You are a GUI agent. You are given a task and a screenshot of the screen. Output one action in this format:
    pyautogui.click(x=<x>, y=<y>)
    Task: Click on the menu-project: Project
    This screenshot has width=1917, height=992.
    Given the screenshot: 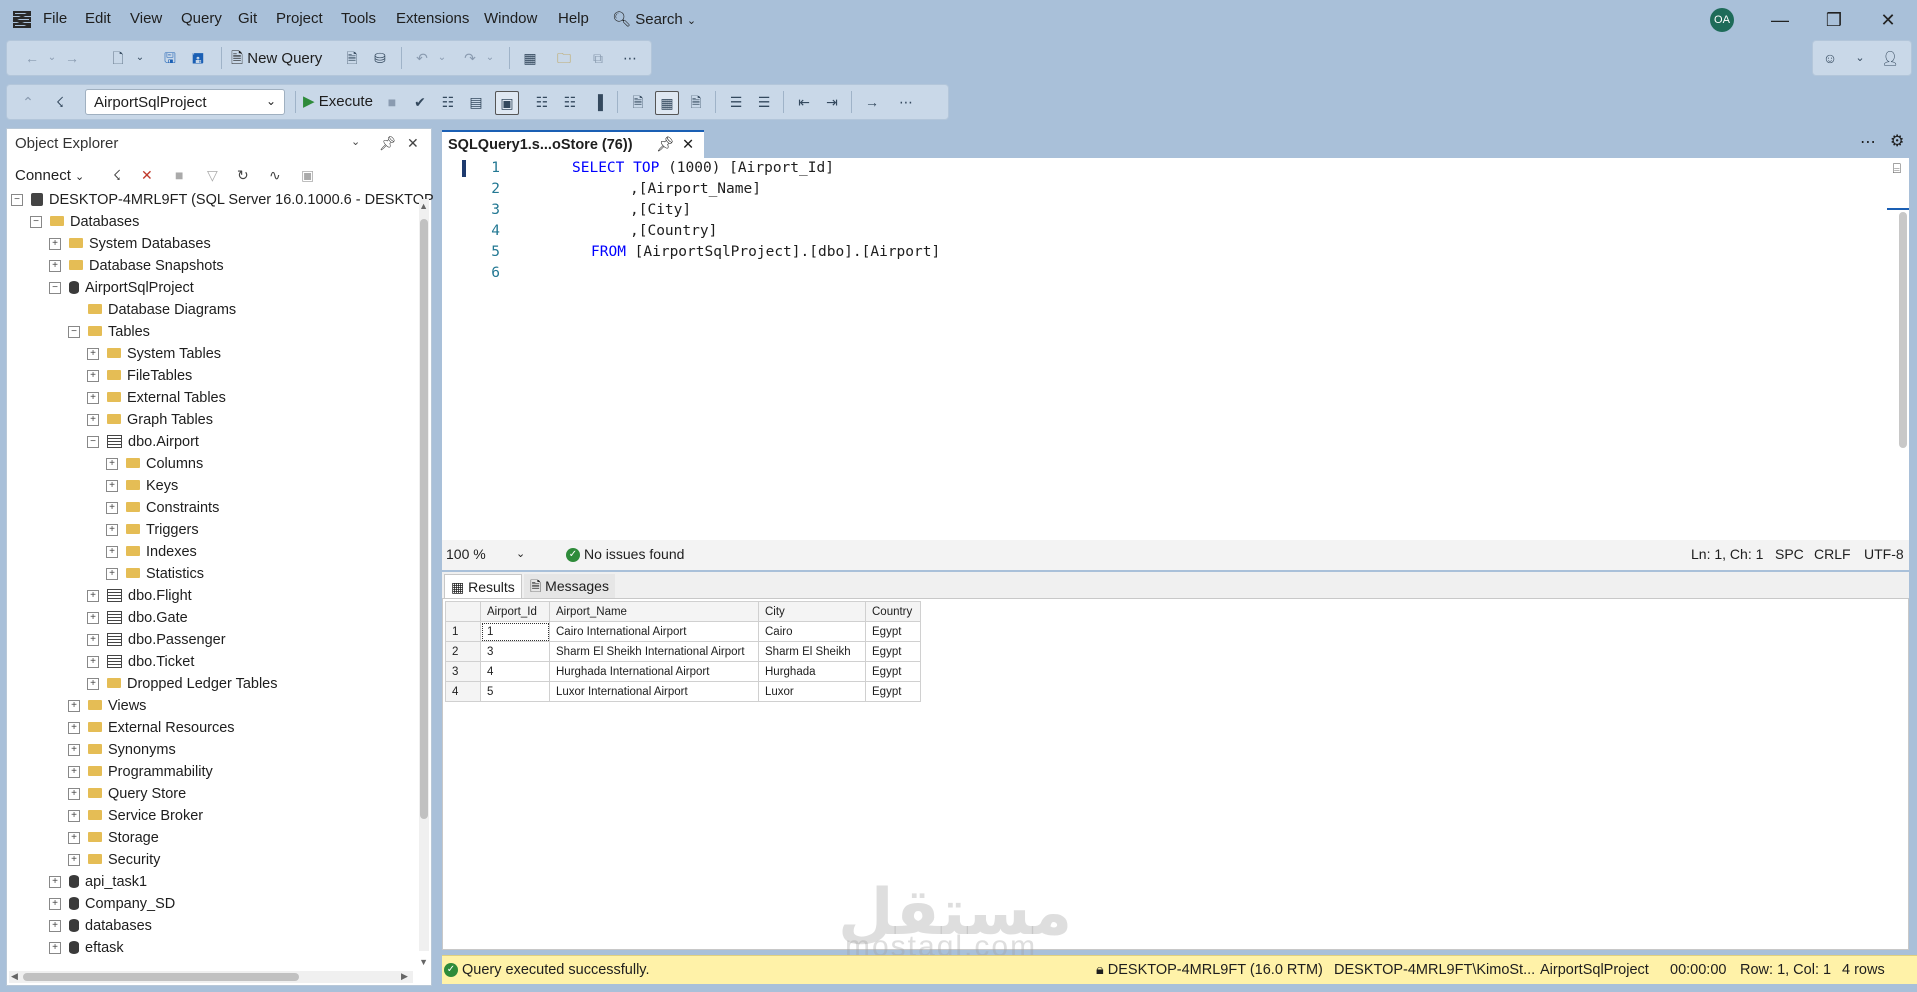 What is the action you would take?
    pyautogui.click(x=299, y=18)
    